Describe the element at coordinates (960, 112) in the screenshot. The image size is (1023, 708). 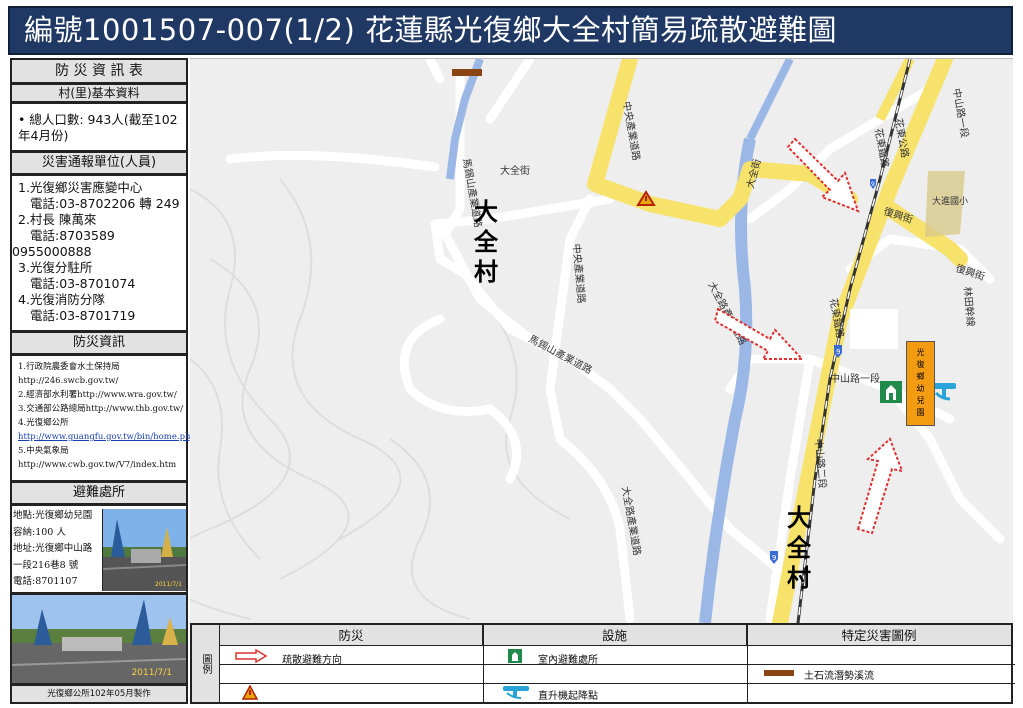
I see `road-label-zhongshan-1b: 中山路一段` at that location.